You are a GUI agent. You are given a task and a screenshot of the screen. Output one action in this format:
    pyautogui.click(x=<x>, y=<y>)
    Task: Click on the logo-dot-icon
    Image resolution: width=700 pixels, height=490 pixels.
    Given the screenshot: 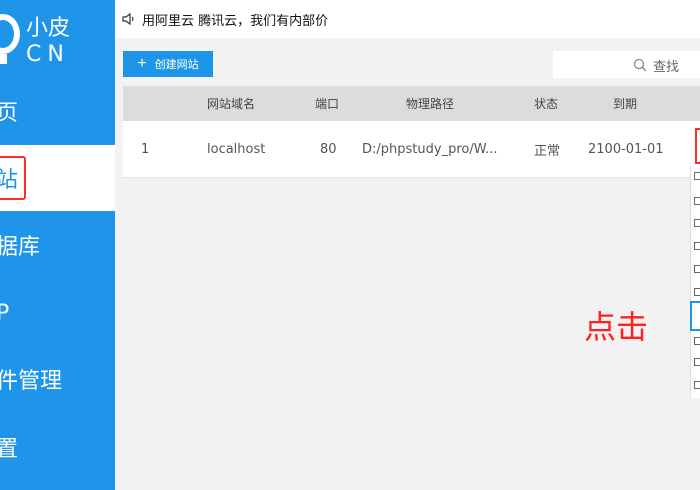 What is the action you would take?
    pyautogui.click(x=3, y=59)
    